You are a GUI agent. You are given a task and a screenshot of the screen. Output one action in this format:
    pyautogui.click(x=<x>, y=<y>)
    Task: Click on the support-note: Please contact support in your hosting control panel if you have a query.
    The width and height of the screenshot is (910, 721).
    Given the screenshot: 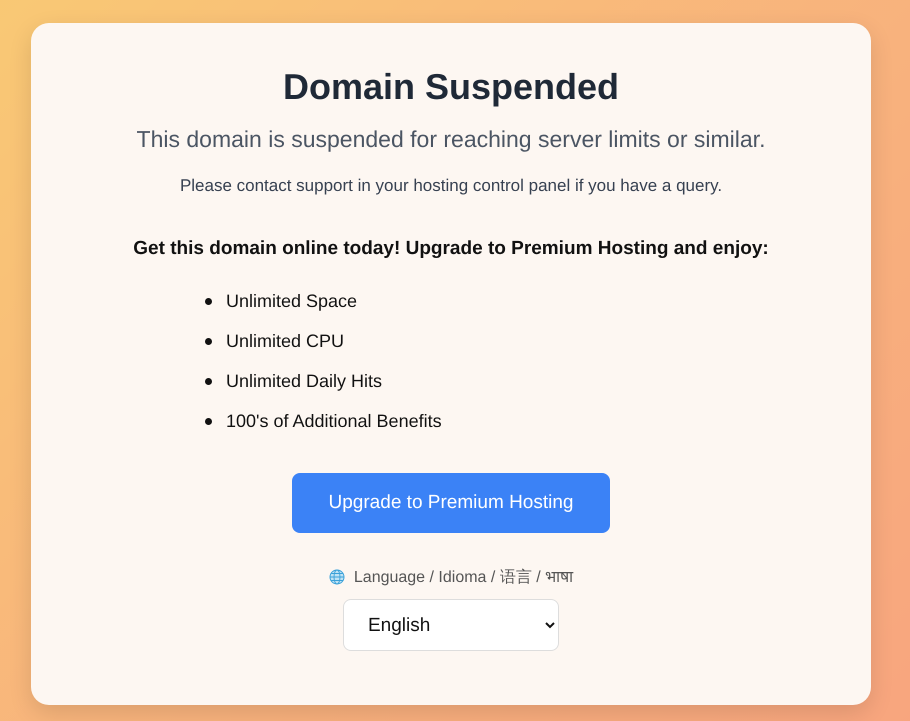 What is the action you would take?
    pyautogui.click(x=451, y=186)
    